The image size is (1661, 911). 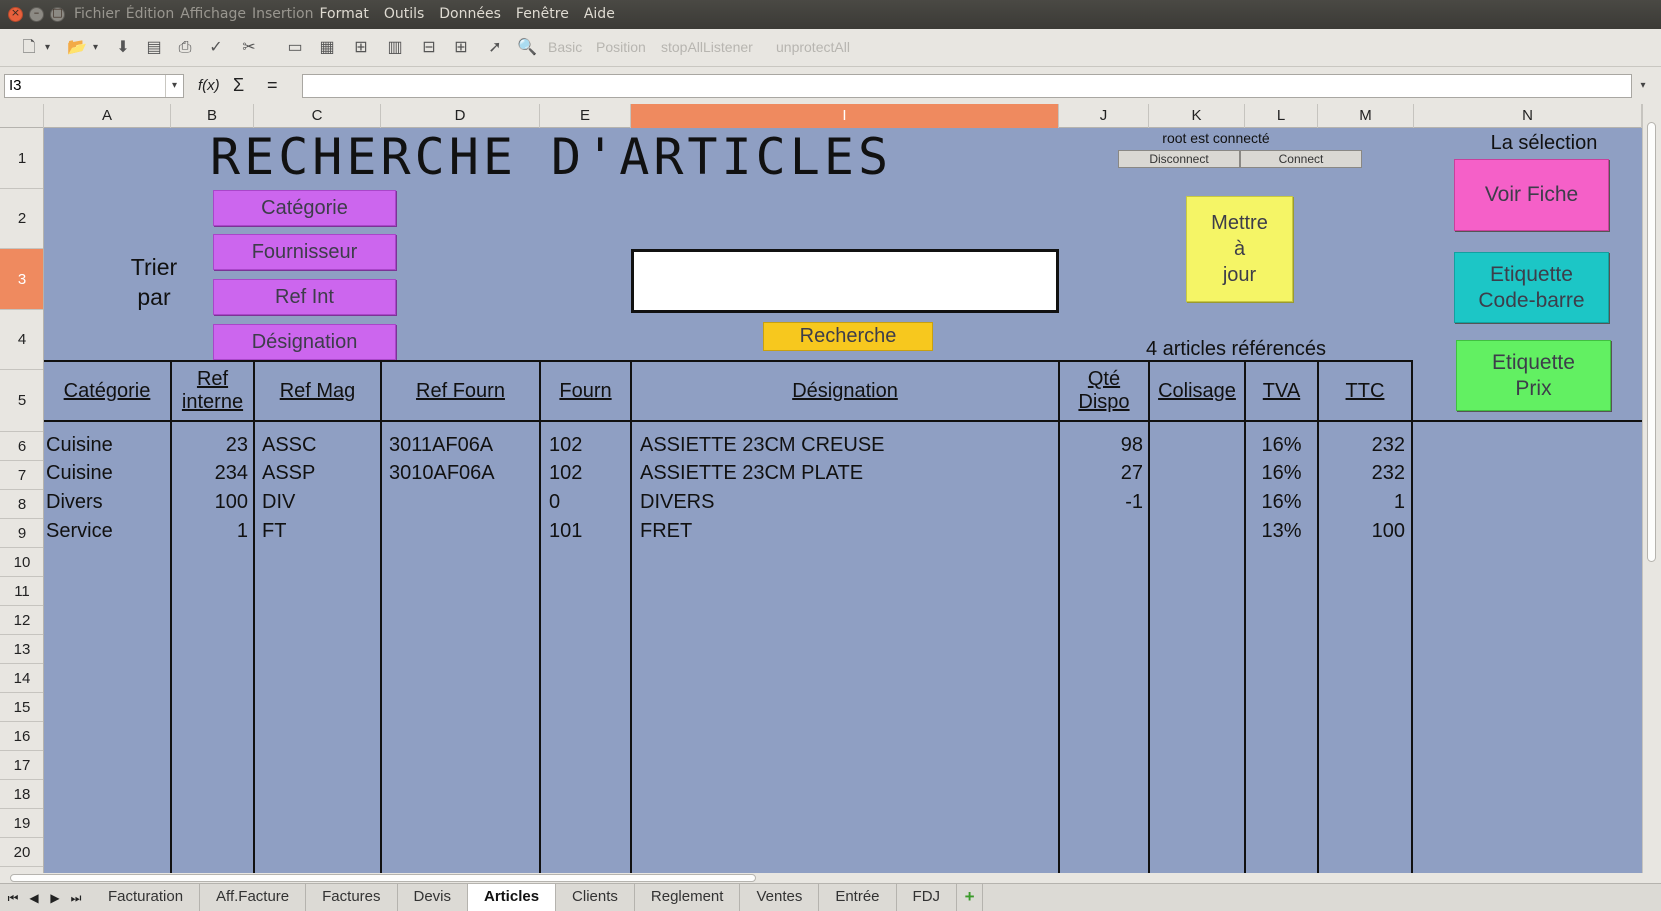 I want to click on vertical-scrollbar, so click(x=1651, y=488).